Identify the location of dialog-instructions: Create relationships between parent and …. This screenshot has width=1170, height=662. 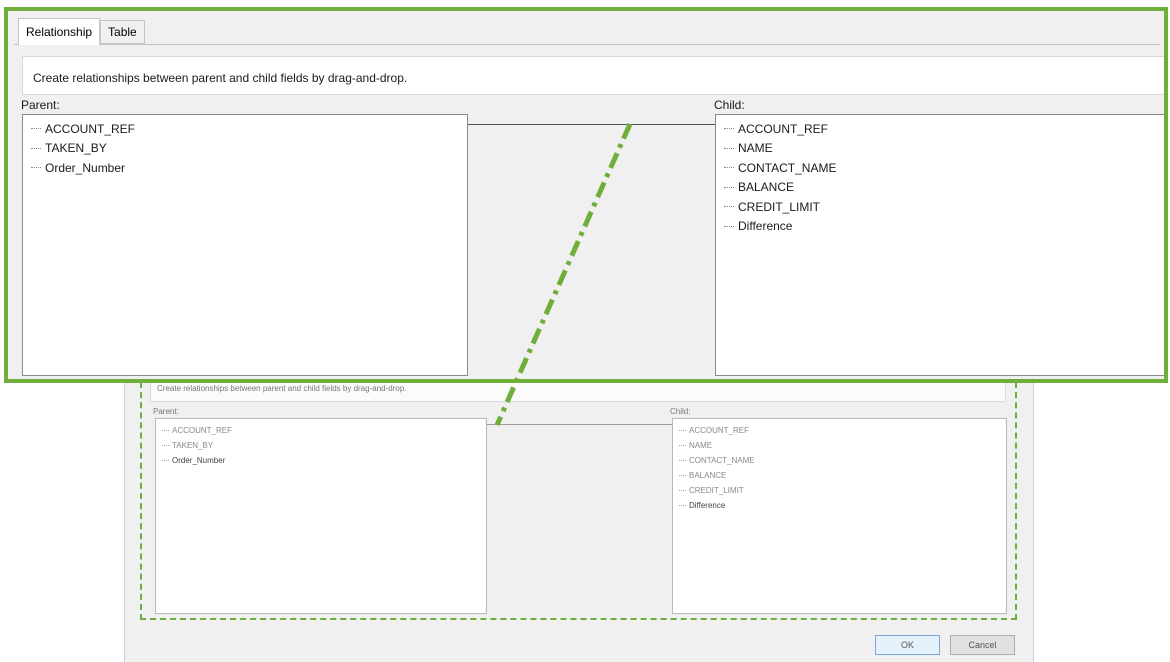
(578, 391).